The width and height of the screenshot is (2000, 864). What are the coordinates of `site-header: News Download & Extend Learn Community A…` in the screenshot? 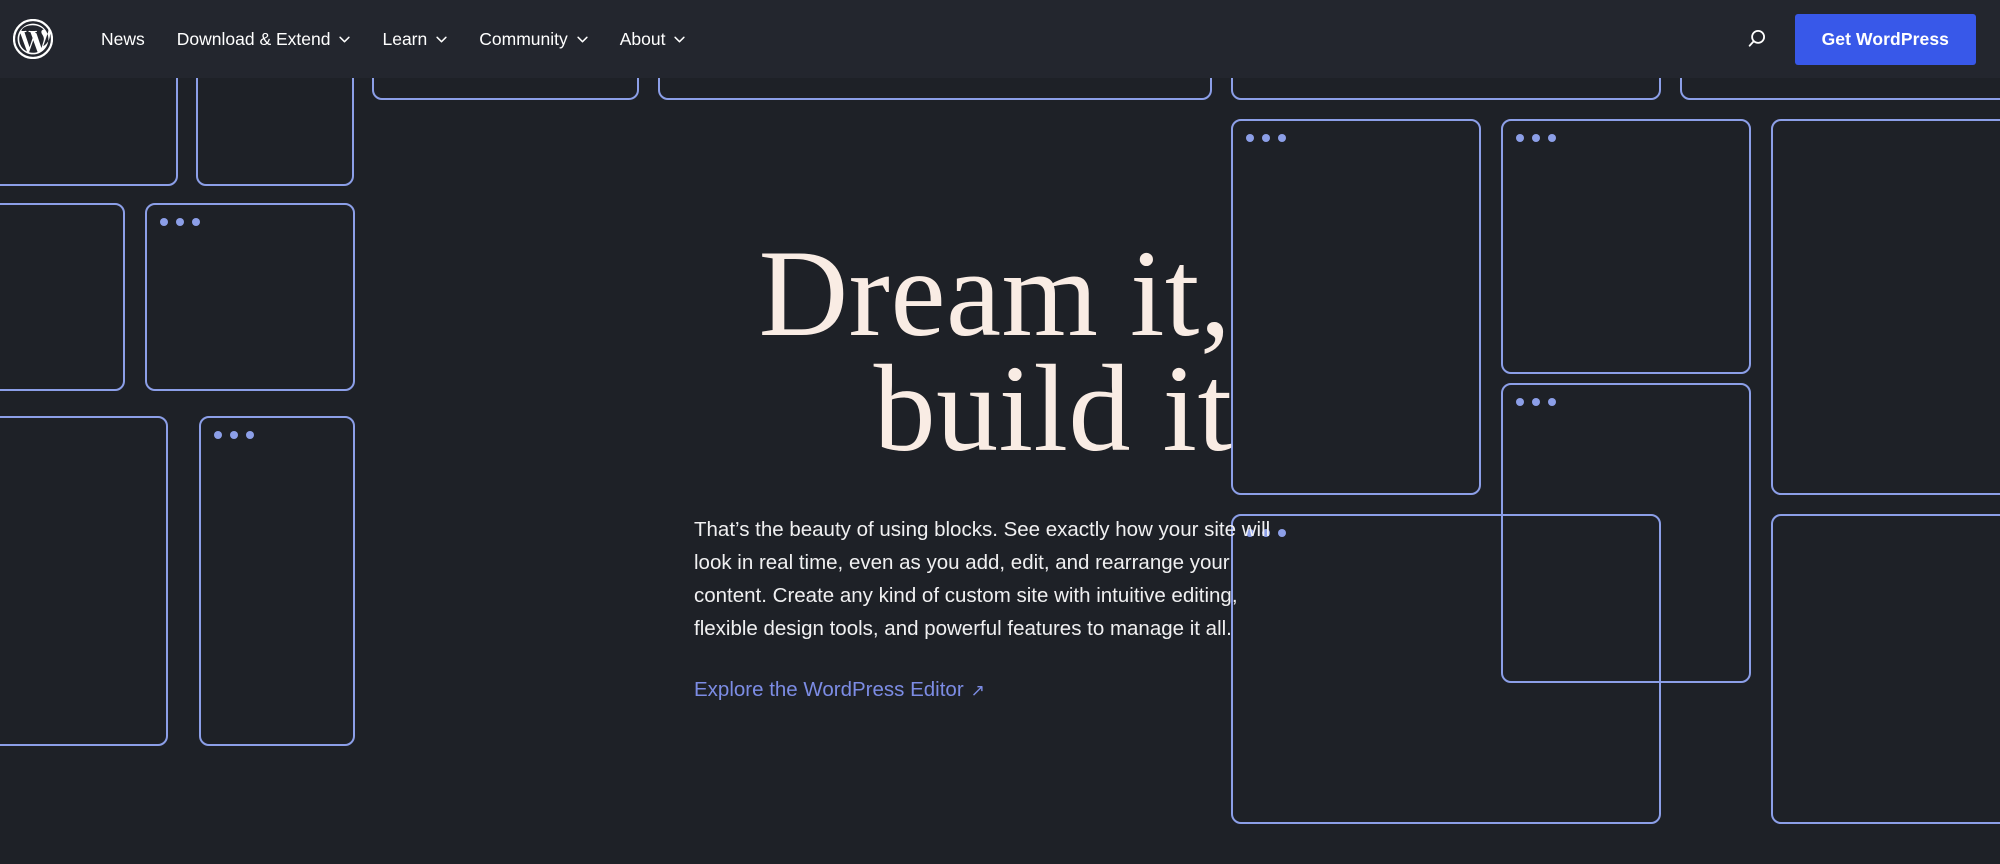 It's located at (1000, 39).